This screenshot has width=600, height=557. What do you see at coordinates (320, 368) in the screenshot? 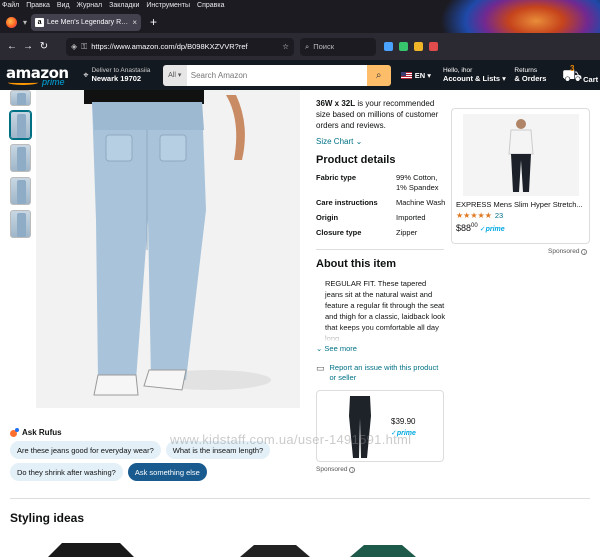
I see `feedback-icon: ▭` at bounding box center [320, 368].